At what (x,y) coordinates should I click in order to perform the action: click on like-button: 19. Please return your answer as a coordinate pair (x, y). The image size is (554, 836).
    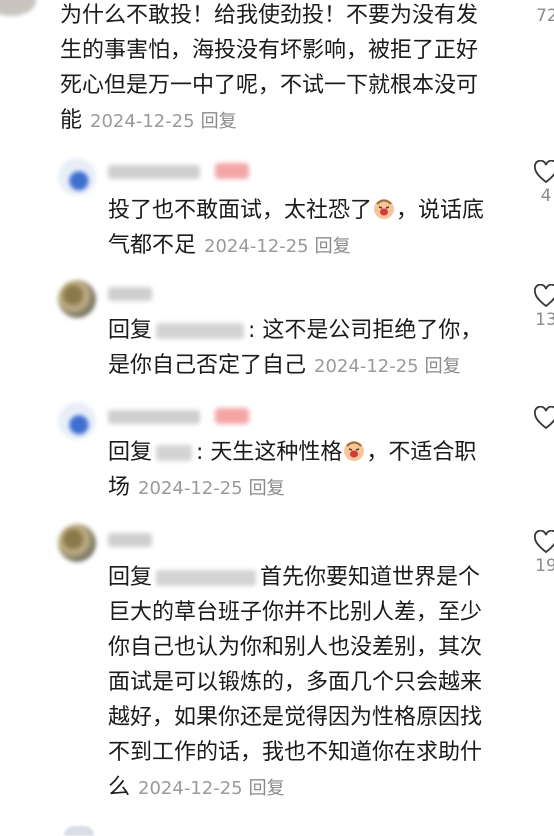
    Looking at the image, I should click on (540, 553).